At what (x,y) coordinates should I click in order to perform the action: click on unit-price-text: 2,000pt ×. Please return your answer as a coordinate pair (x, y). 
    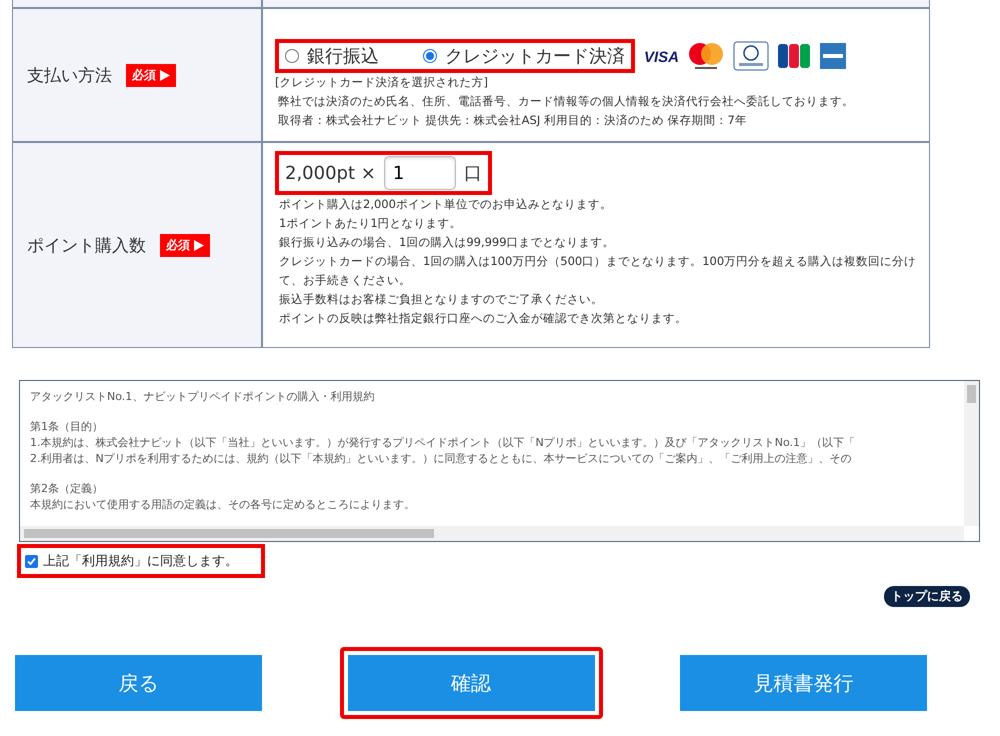
    Looking at the image, I should click on (330, 173).